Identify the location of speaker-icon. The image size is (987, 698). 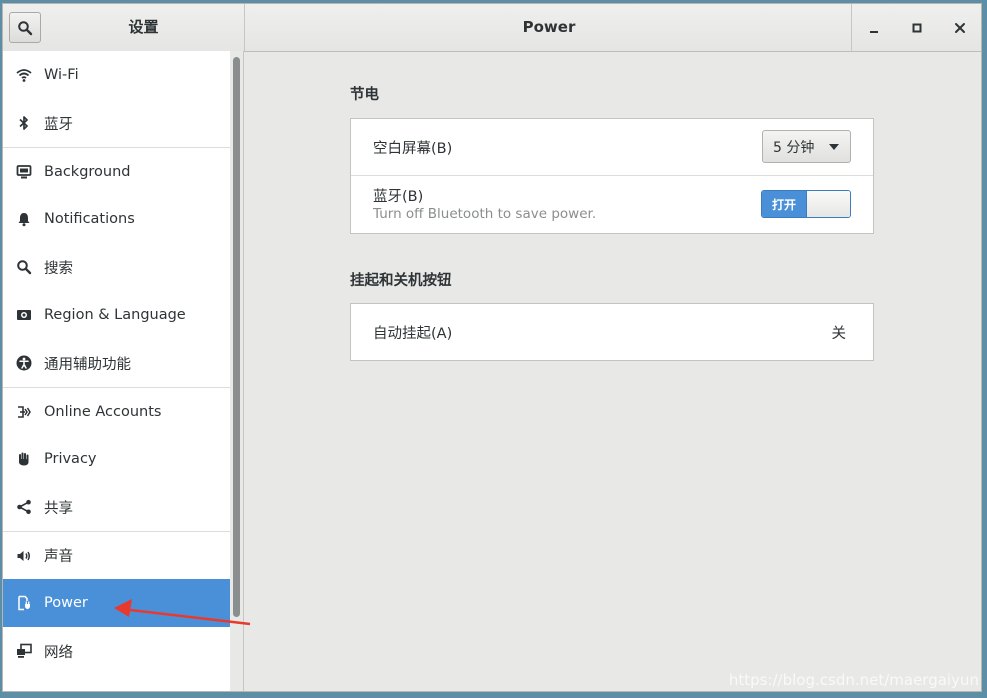
(24, 556).